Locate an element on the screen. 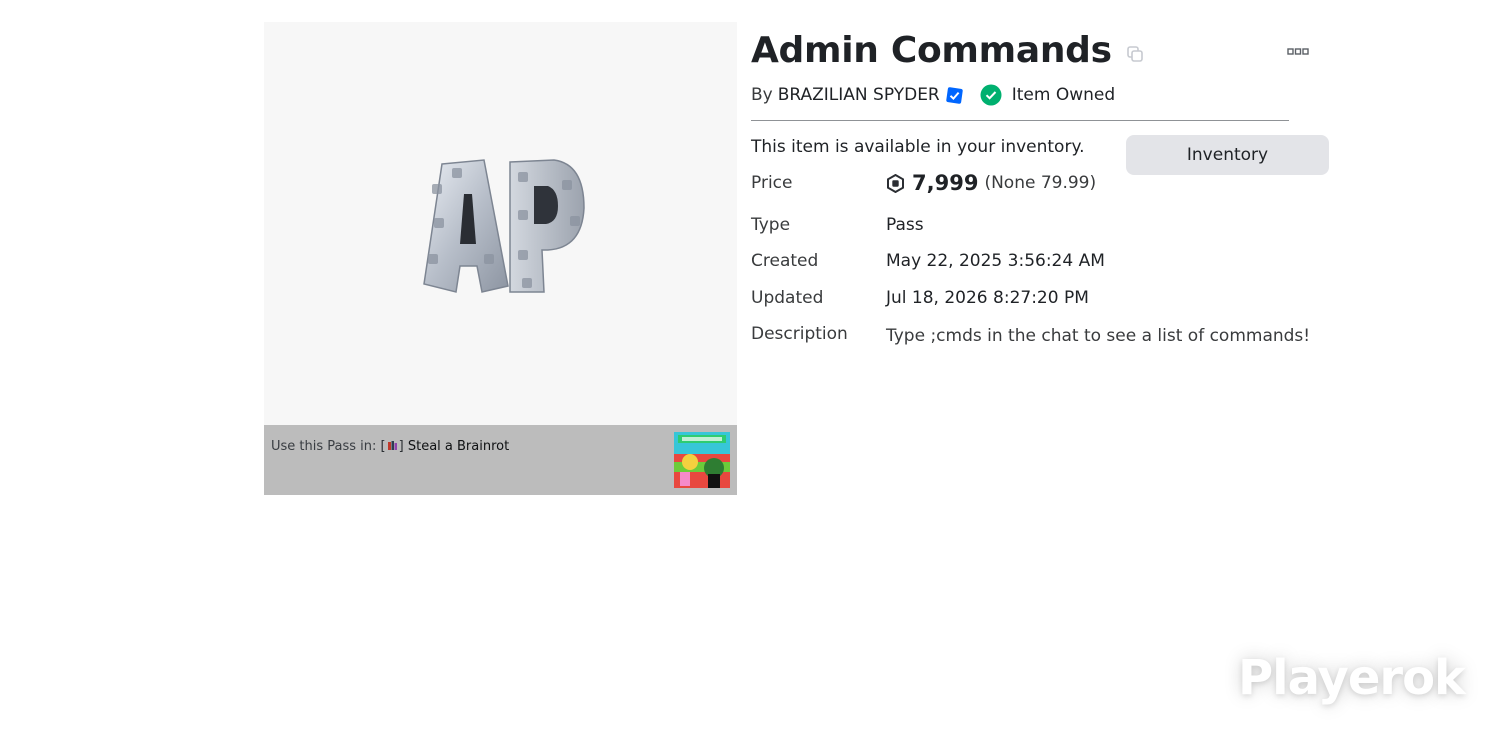  price-alt: (None 79.99) is located at coordinates (1040, 183).